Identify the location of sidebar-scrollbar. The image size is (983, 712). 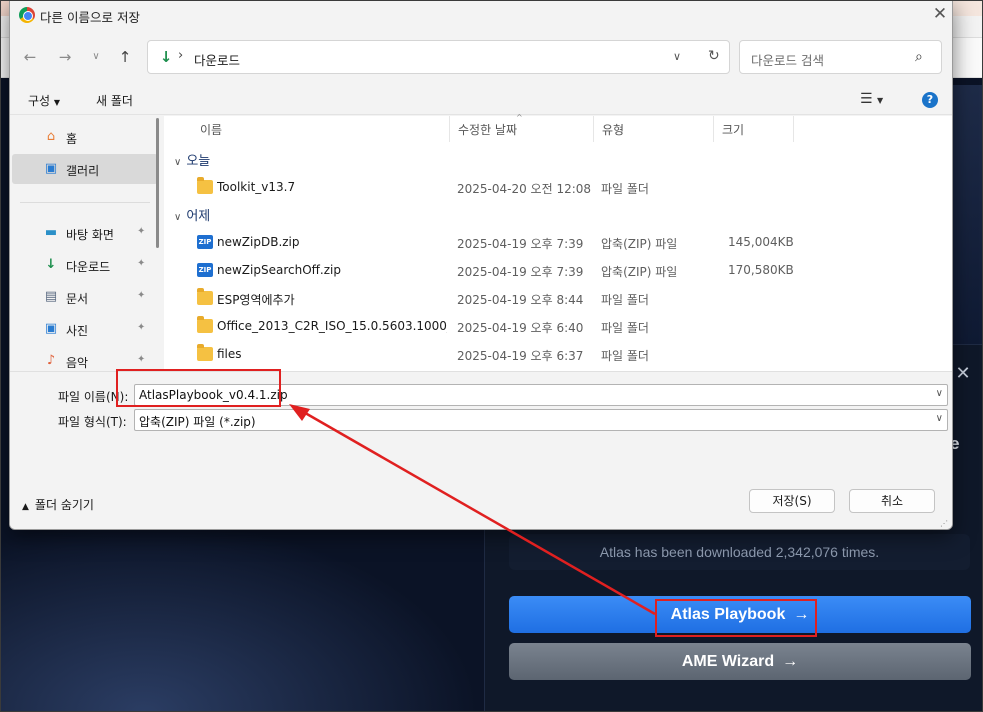
(157, 183).